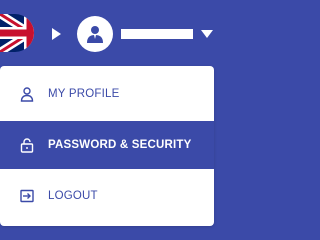 The width and height of the screenshot is (320, 240). Describe the element at coordinates (120, 145) in the screenshot. I see `menu-item-label: PASSWORD & SECURITY` at that location.